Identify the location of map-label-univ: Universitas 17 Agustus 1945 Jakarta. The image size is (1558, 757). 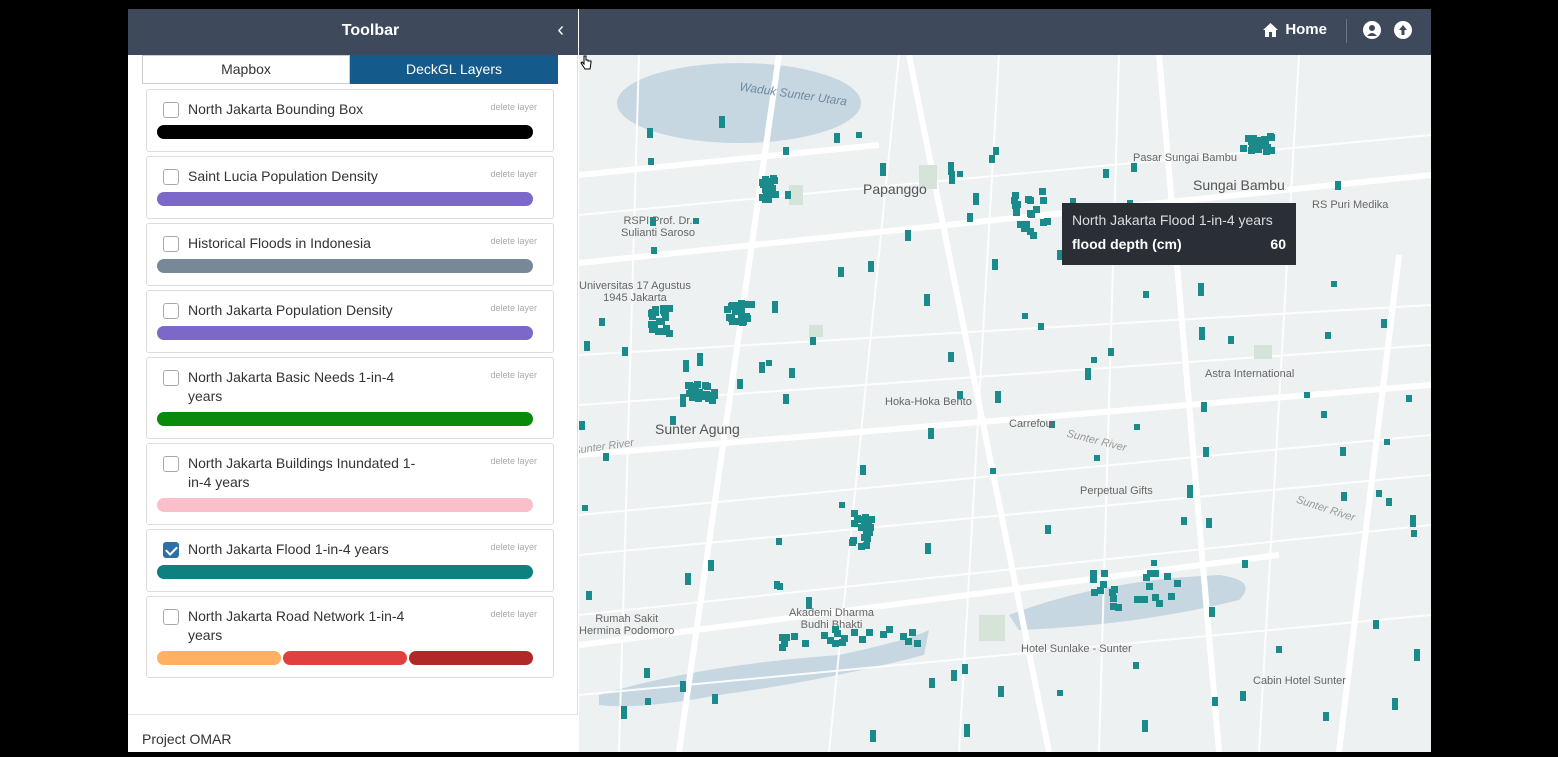
(635, 292).